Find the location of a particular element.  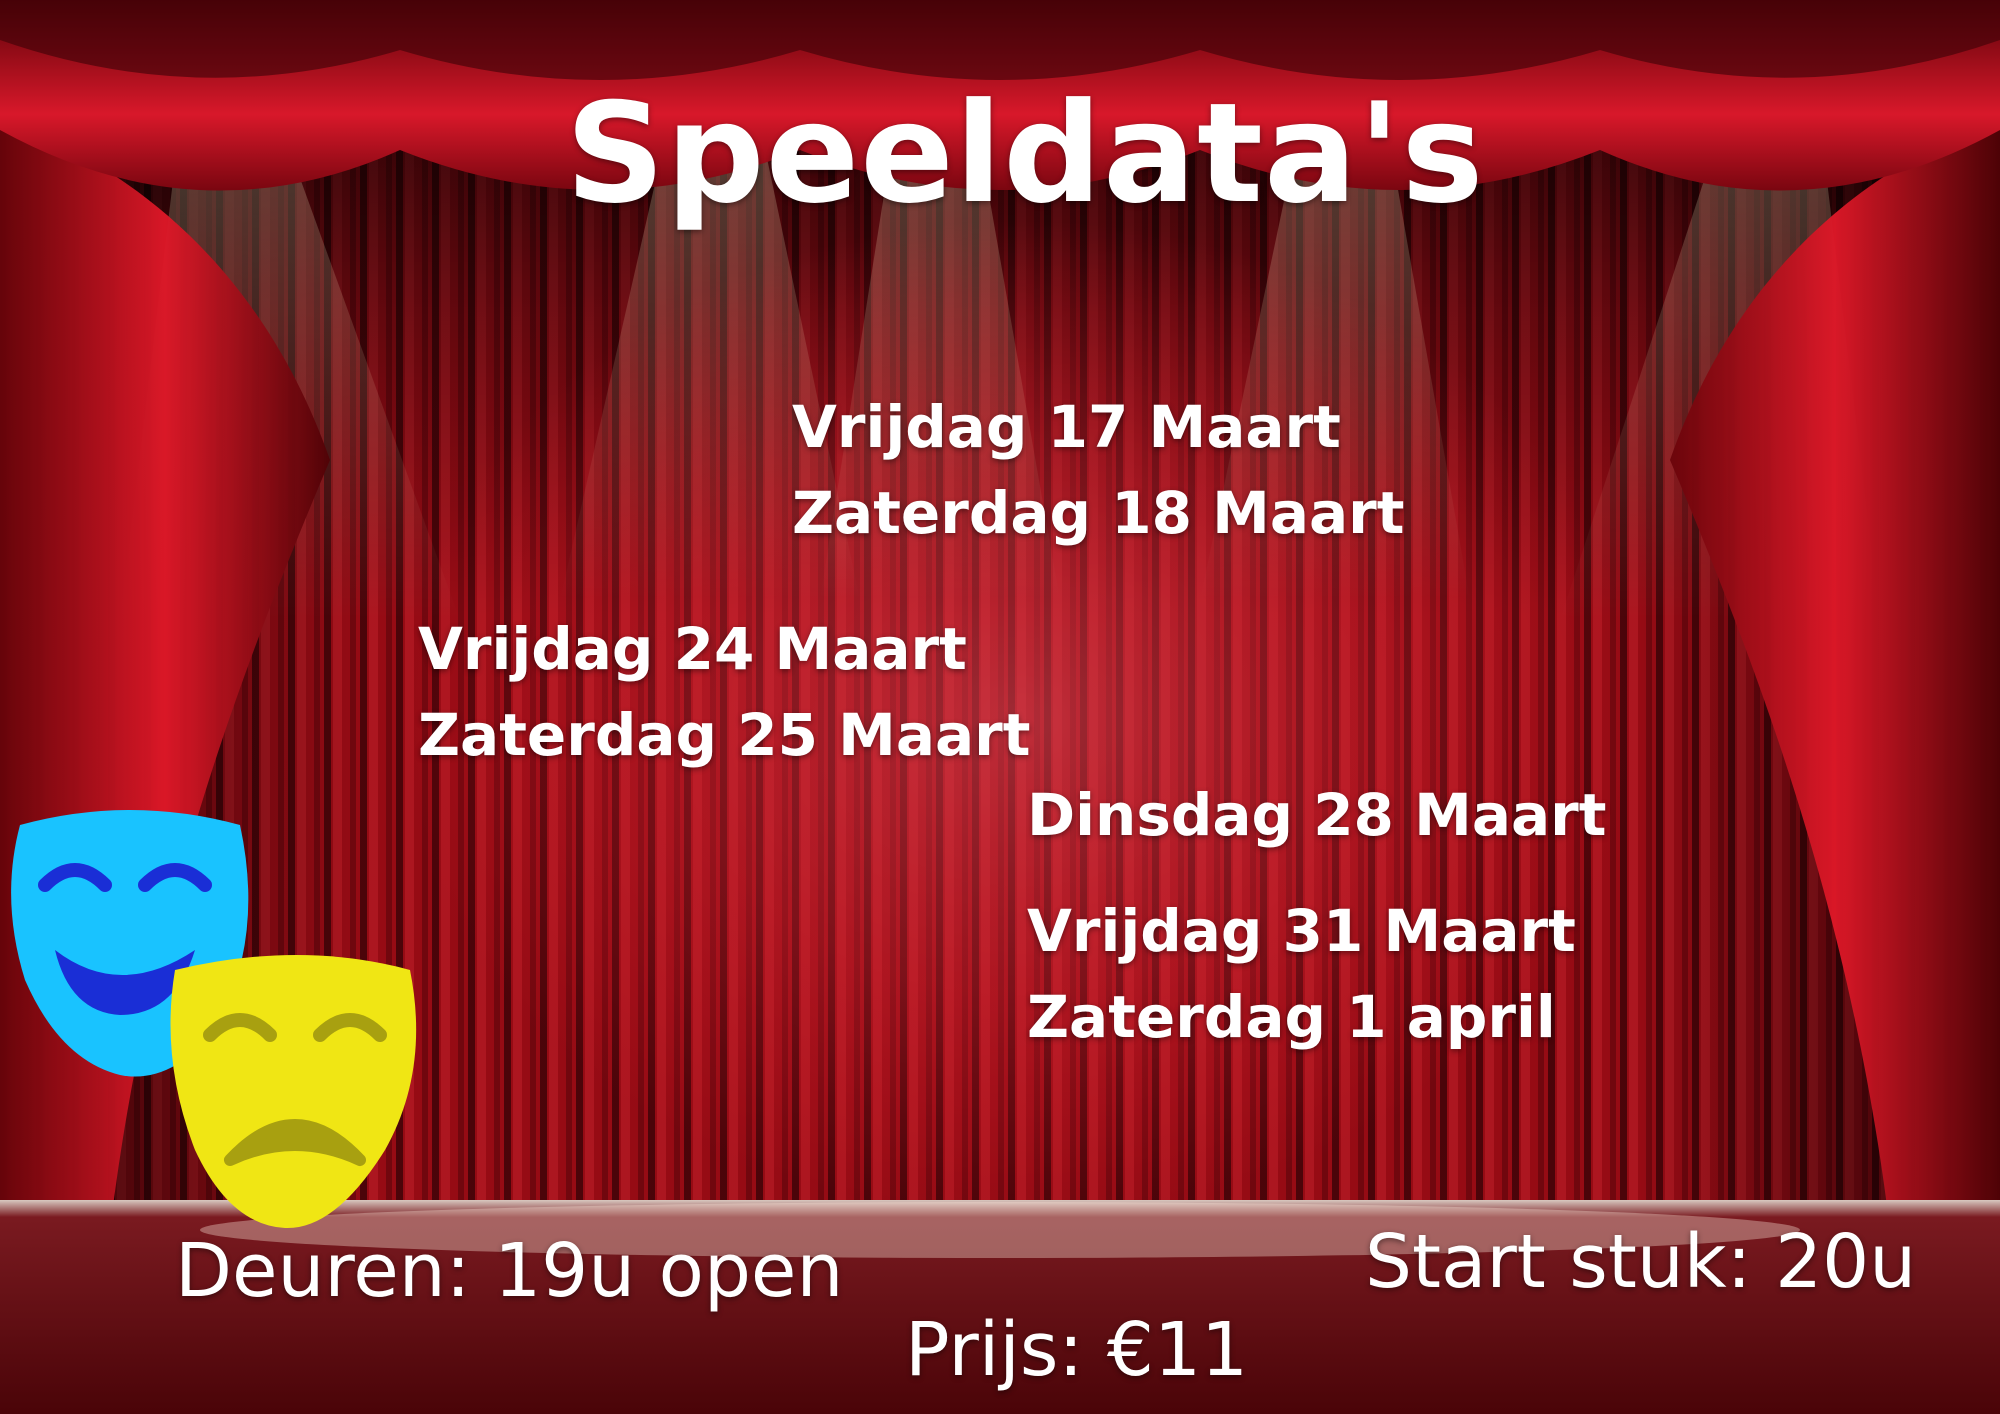

date-line-4: Zaterdag 25 Maart is located at coordinates (724, 735).